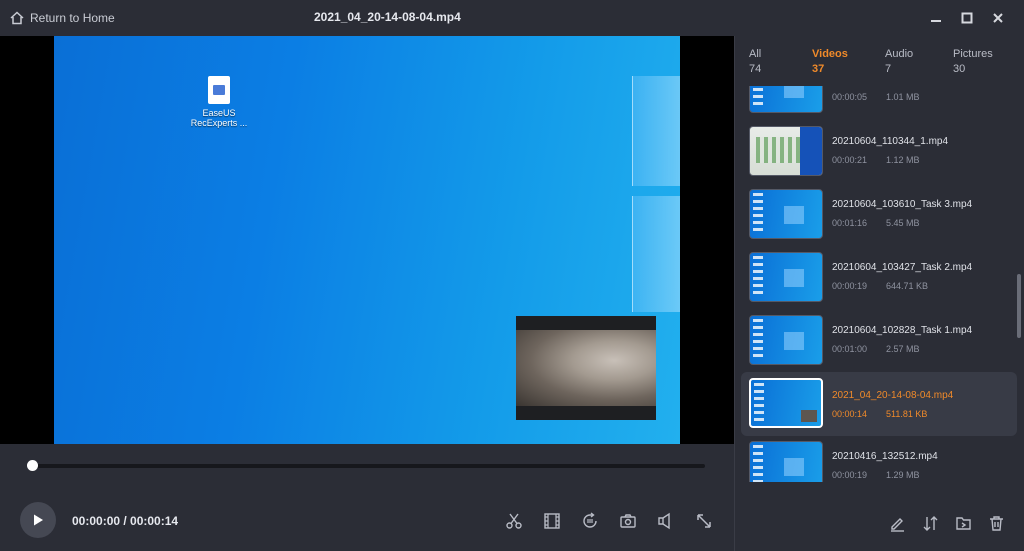 The width and height of the screenshot is (1024, 551). Describe the element at coordinates (1019, 306) in the screenshot. I see `list-scrollbar` at that location.